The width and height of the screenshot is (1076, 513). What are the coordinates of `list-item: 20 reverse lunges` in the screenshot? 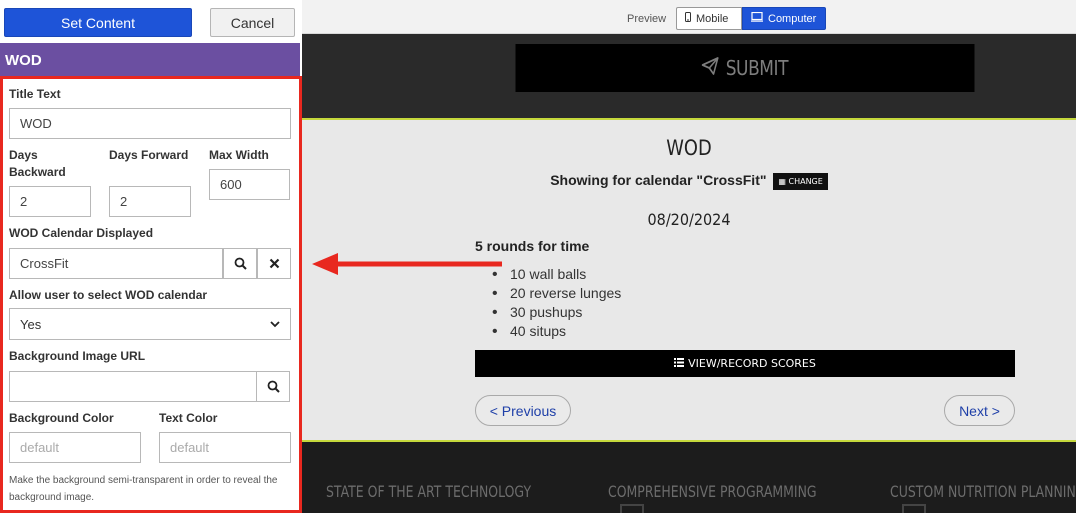 It's located at (556, 293).